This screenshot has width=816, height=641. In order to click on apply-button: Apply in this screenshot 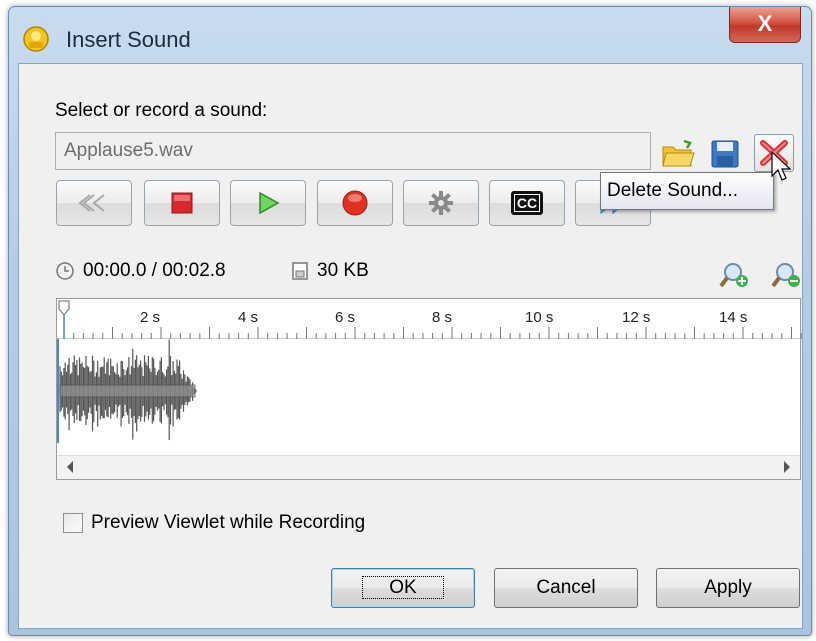, I will do `click(728, 588)`.